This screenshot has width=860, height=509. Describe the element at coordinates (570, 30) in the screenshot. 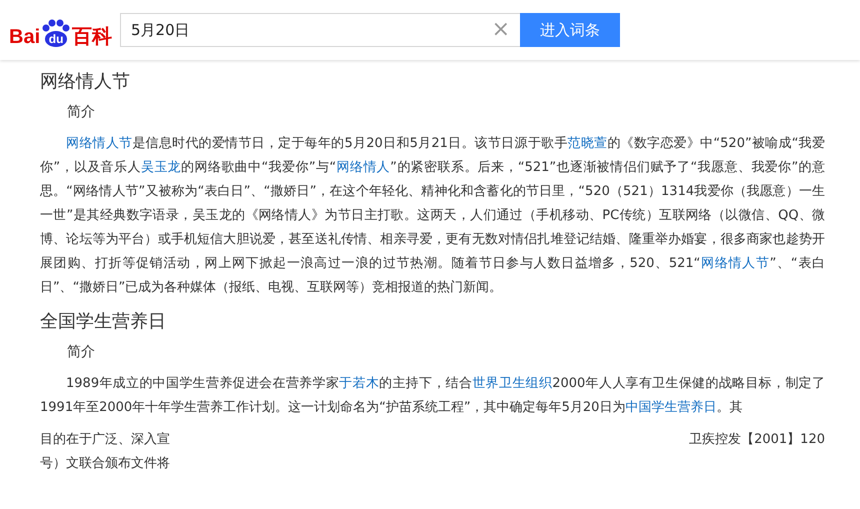

I see `enter-entry-button: 进入词条` at that location.